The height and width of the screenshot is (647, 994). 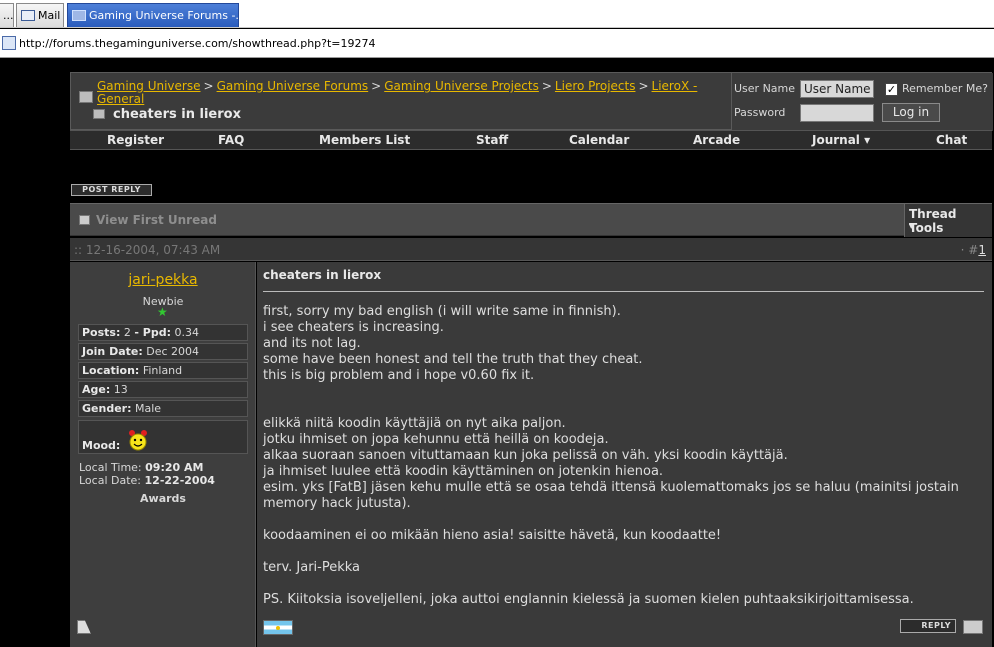 What do you see at coordinates (278, 627) in the screenshot?
I see `country-flag-icon` at bounding box center [278, 627].